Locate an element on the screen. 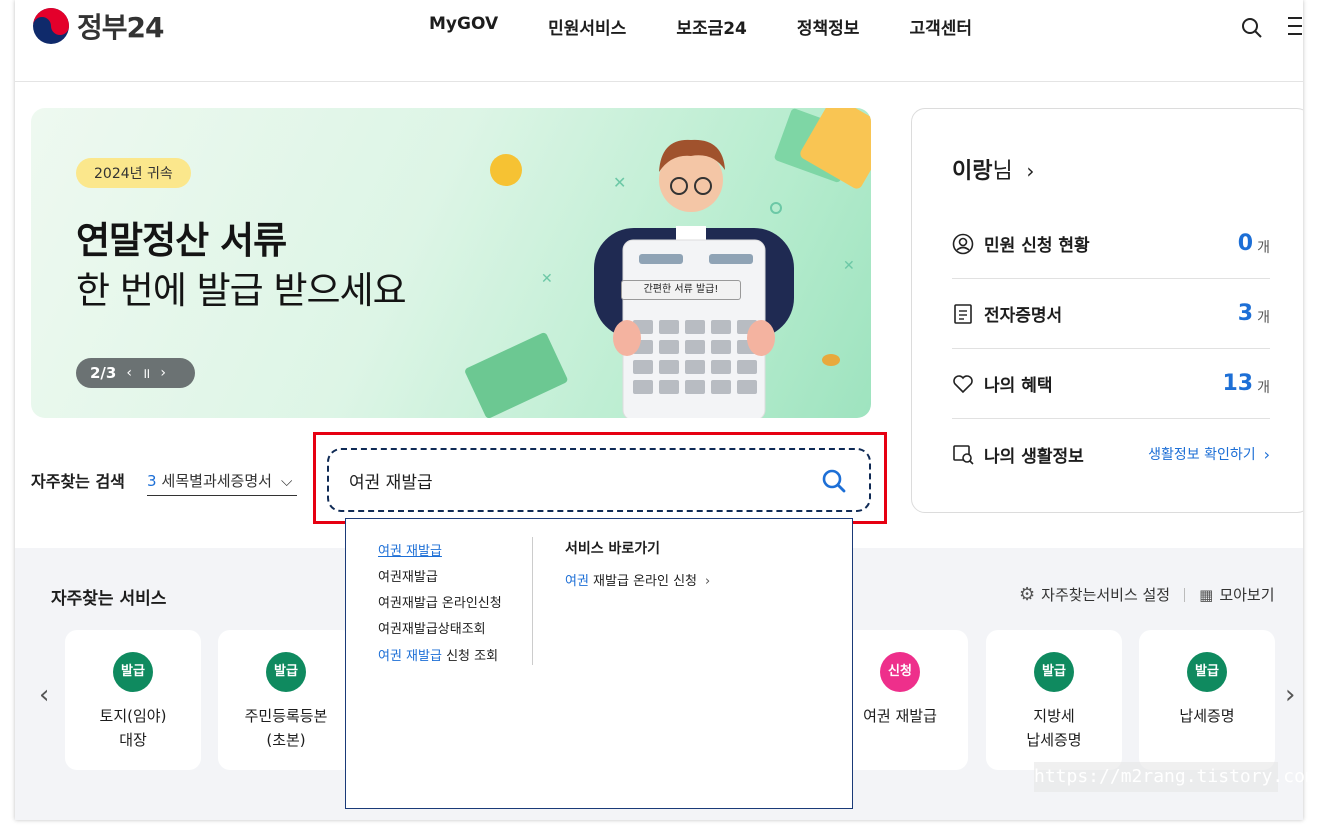 The width and height of the screenshot is (1318, 833). hamburger-menu-icon is located at coordinates (1295, 29).